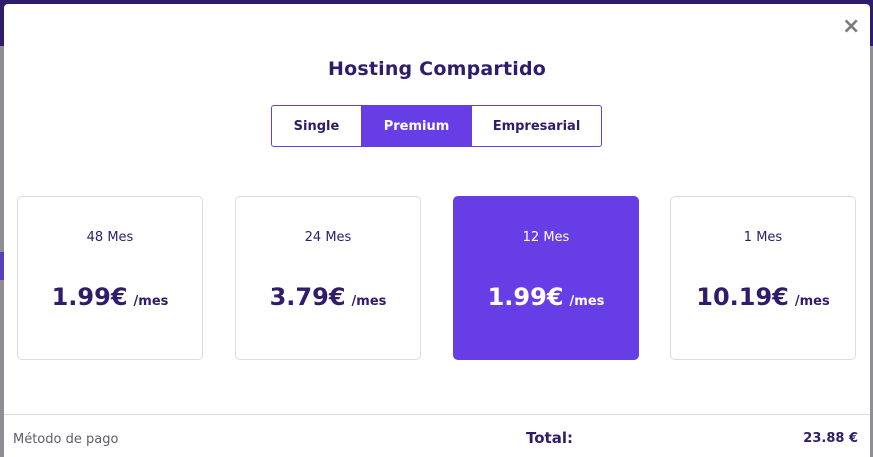  I want to click on period-label: 12 Mes, so click(546, 237).